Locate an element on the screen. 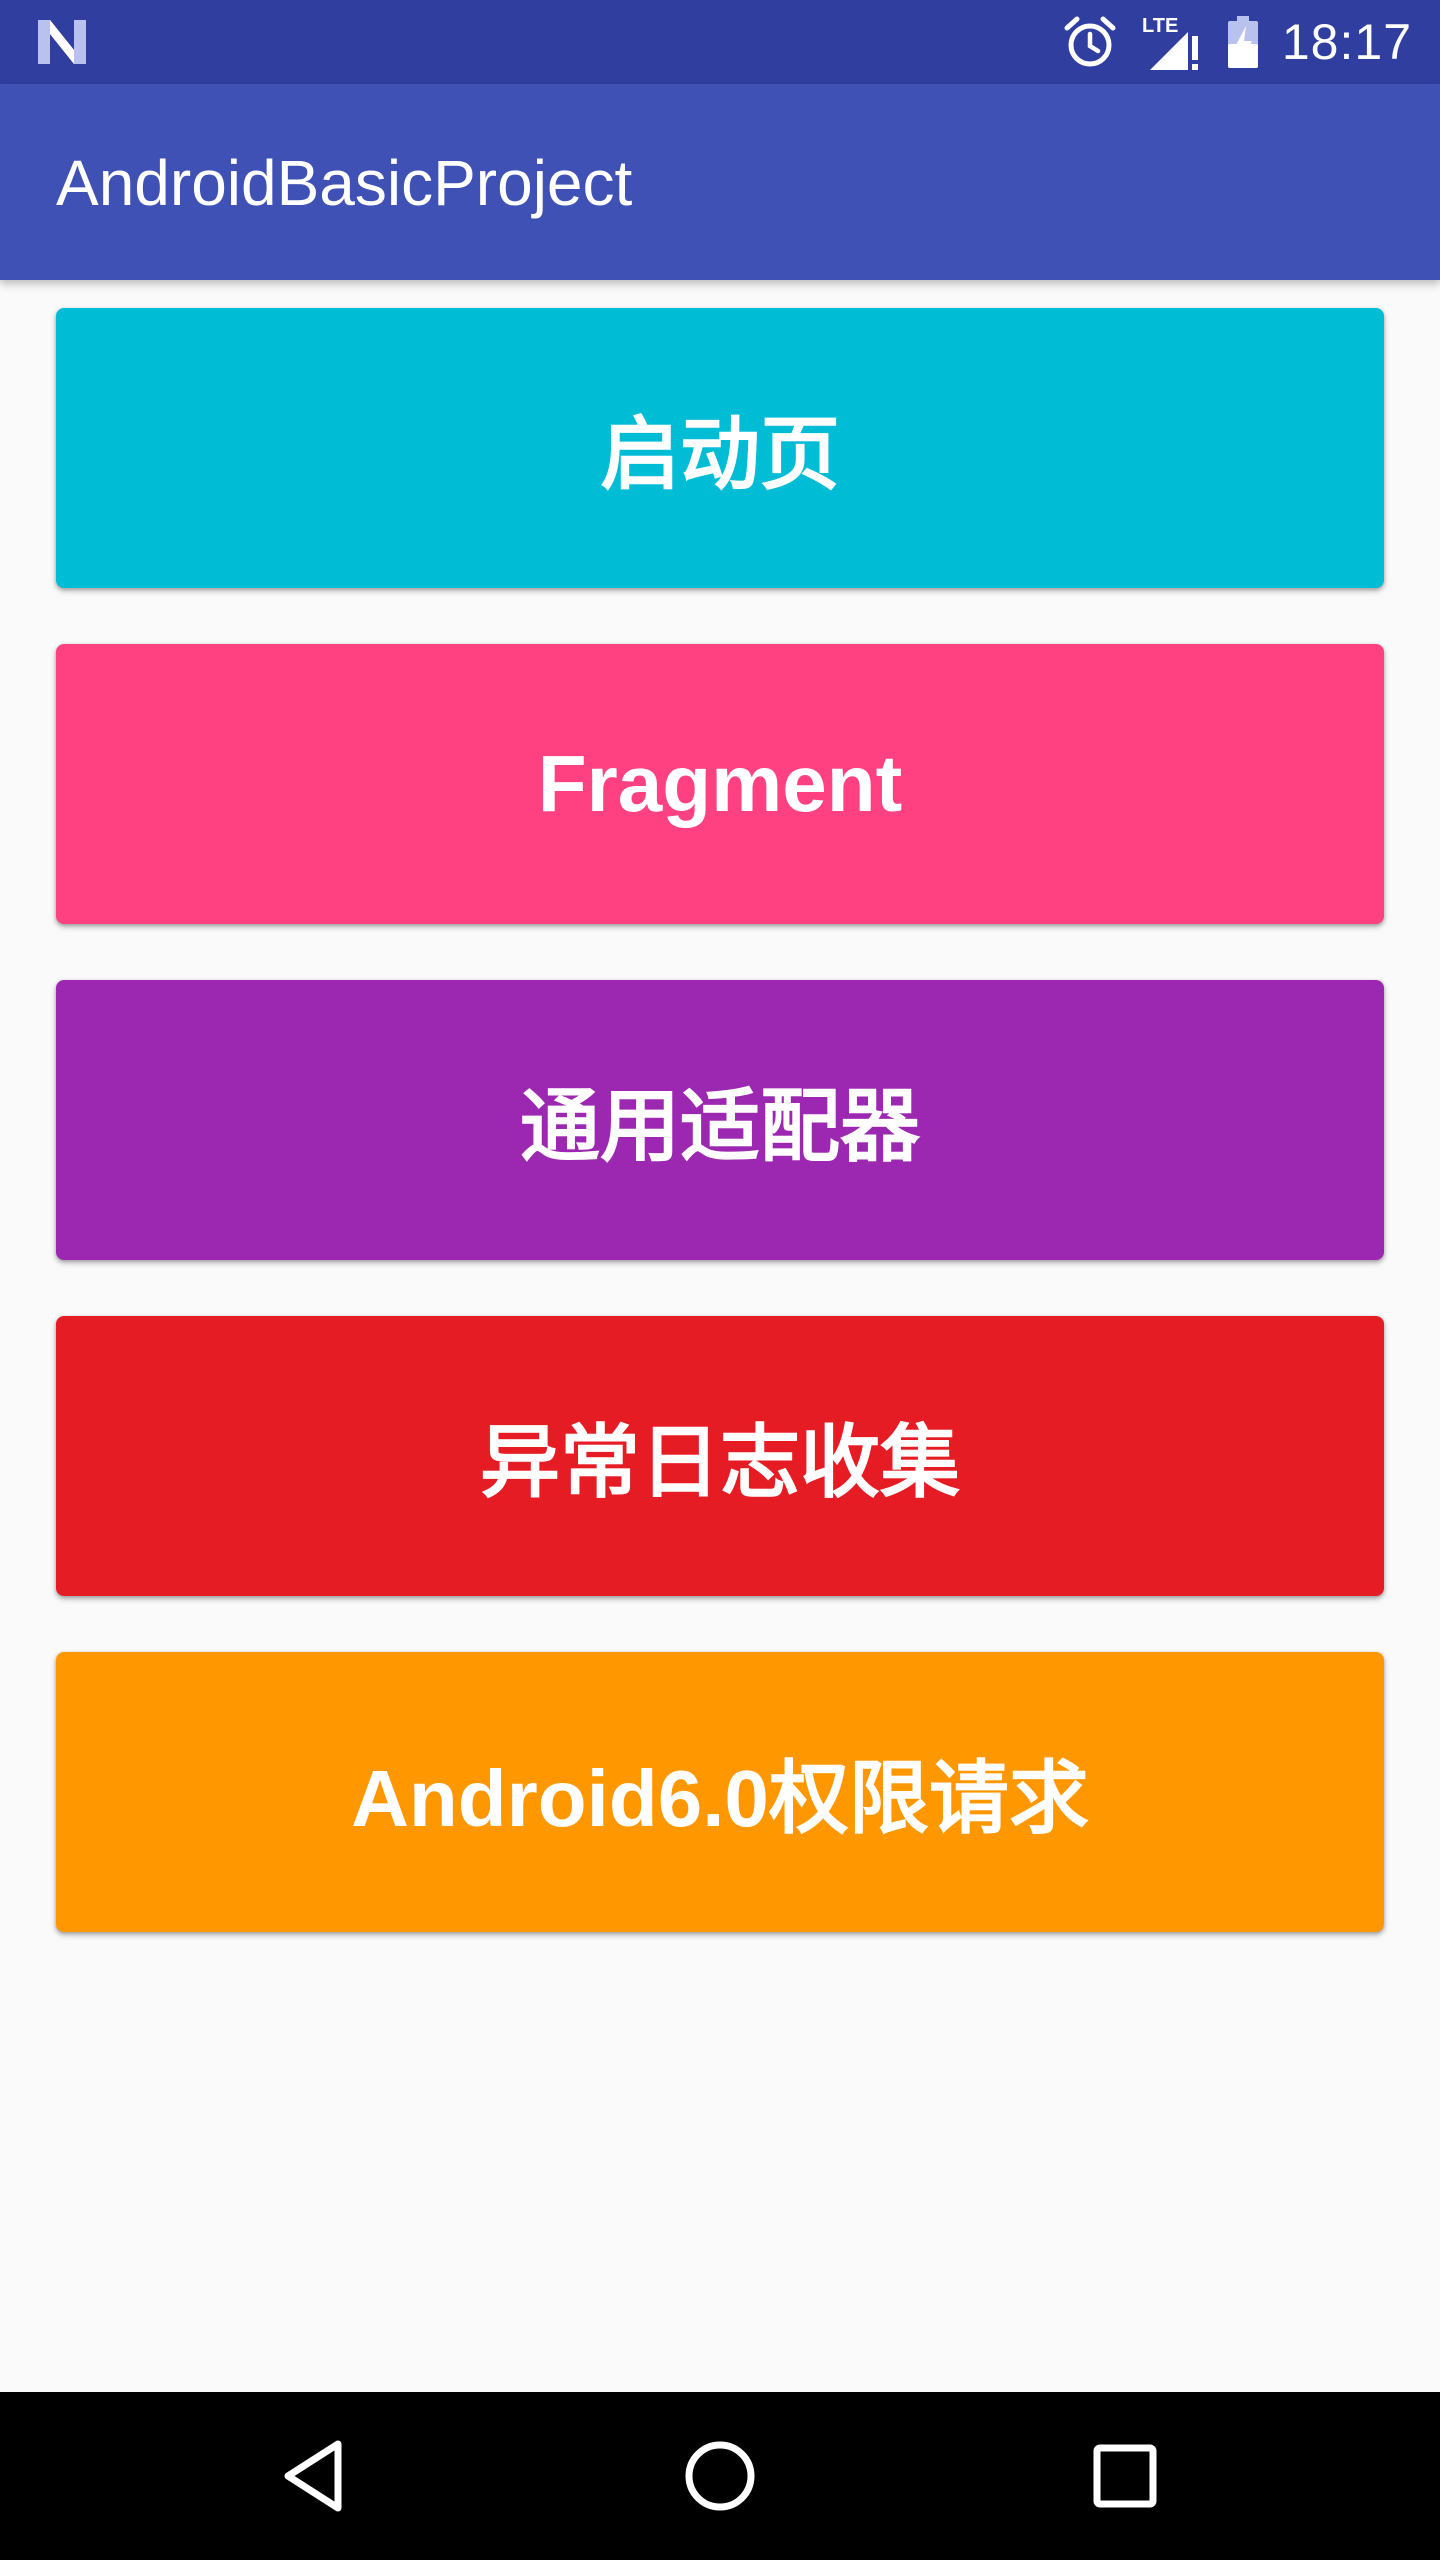  svg-text: LTE is located at coordinates (1160, 26).